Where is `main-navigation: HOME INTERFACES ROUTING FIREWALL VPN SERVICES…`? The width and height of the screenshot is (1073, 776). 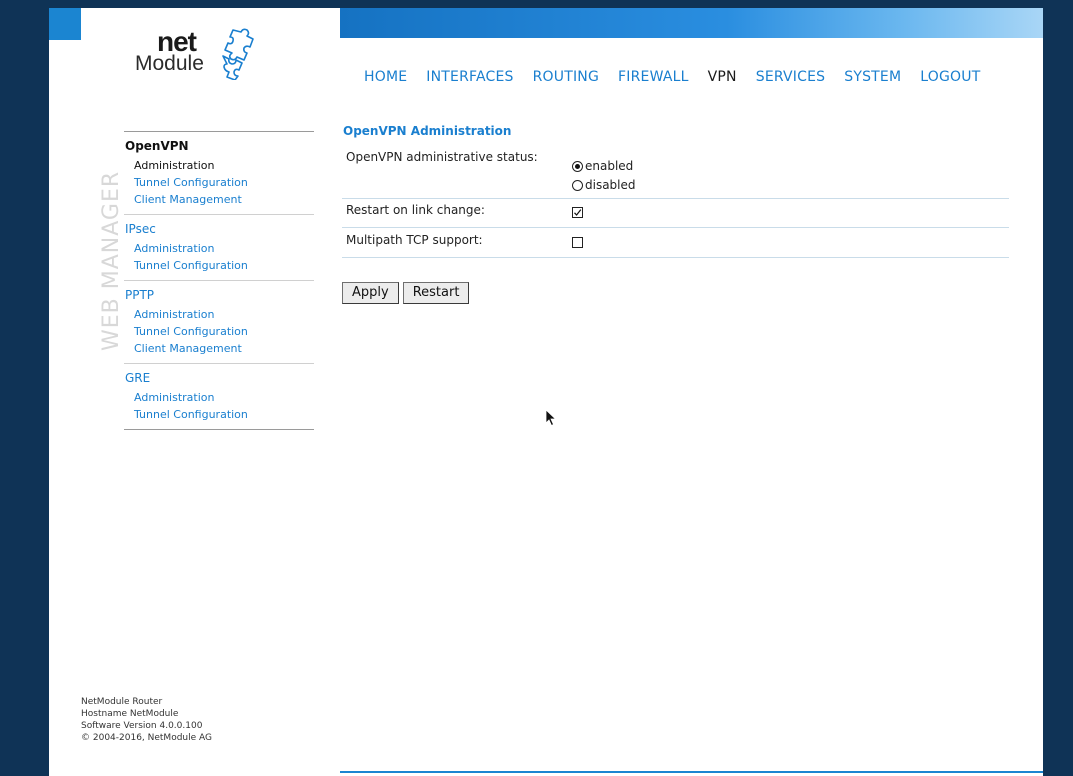
main-navigation: HOME INTERFACES ROUTING FIREWALL VPN SERVICES… is located at coordinates (681, 77).